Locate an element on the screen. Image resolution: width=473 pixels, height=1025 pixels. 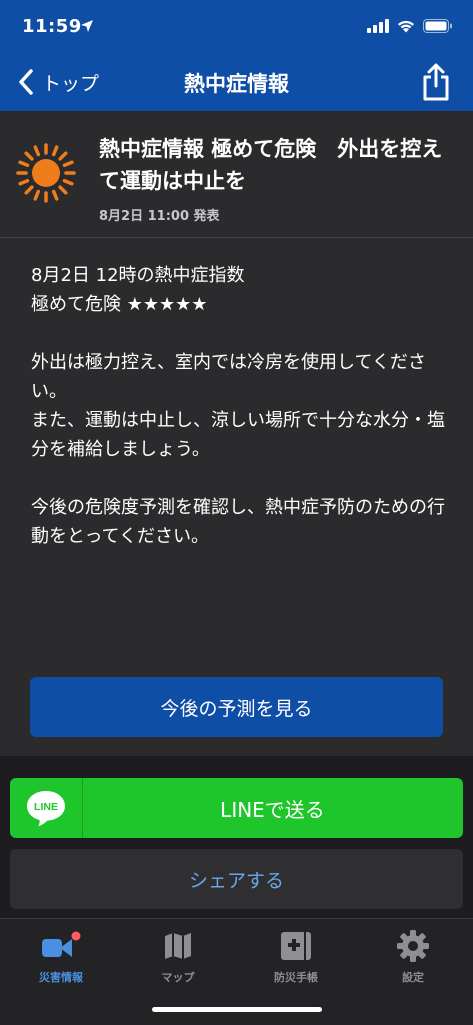
cellular-signal-icon is located at coordinates (378, 26).